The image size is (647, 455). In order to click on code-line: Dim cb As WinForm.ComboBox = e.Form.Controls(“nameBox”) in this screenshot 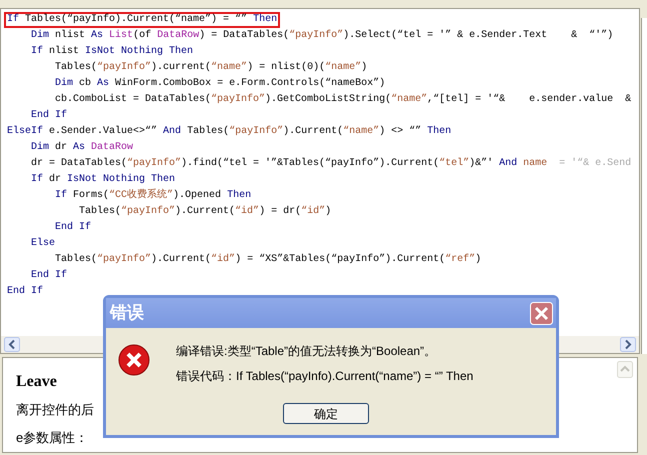, I will do `click(220, 83)`.